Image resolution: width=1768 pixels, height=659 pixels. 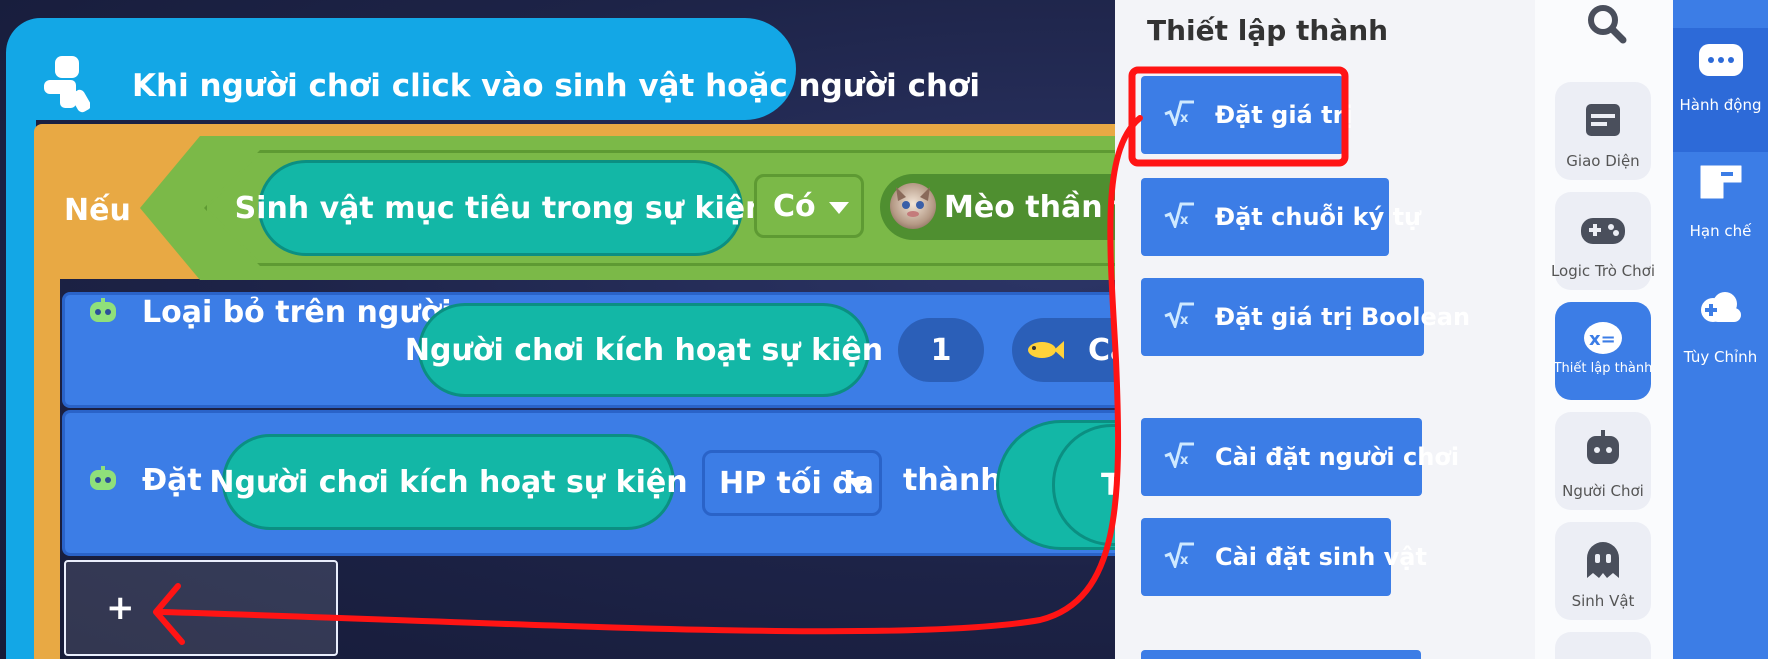 What do you see at coordinates (1720, 90) in the screenshot?
I see `nav-actions: Hành động` at bounding box center [1720, 90].